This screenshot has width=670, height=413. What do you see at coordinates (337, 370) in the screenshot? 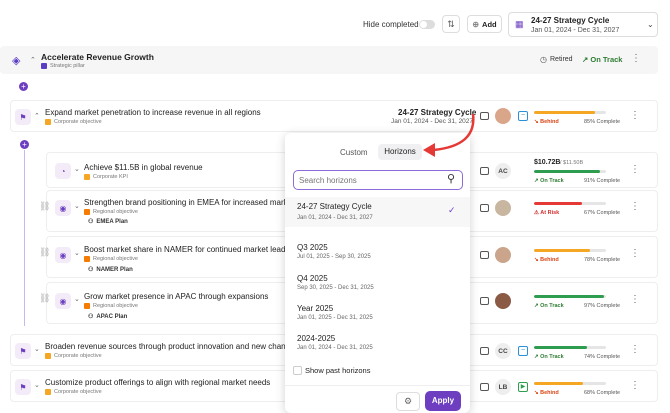
I see `show-past-label: Show past horizons` at bounding box center [337, 370].